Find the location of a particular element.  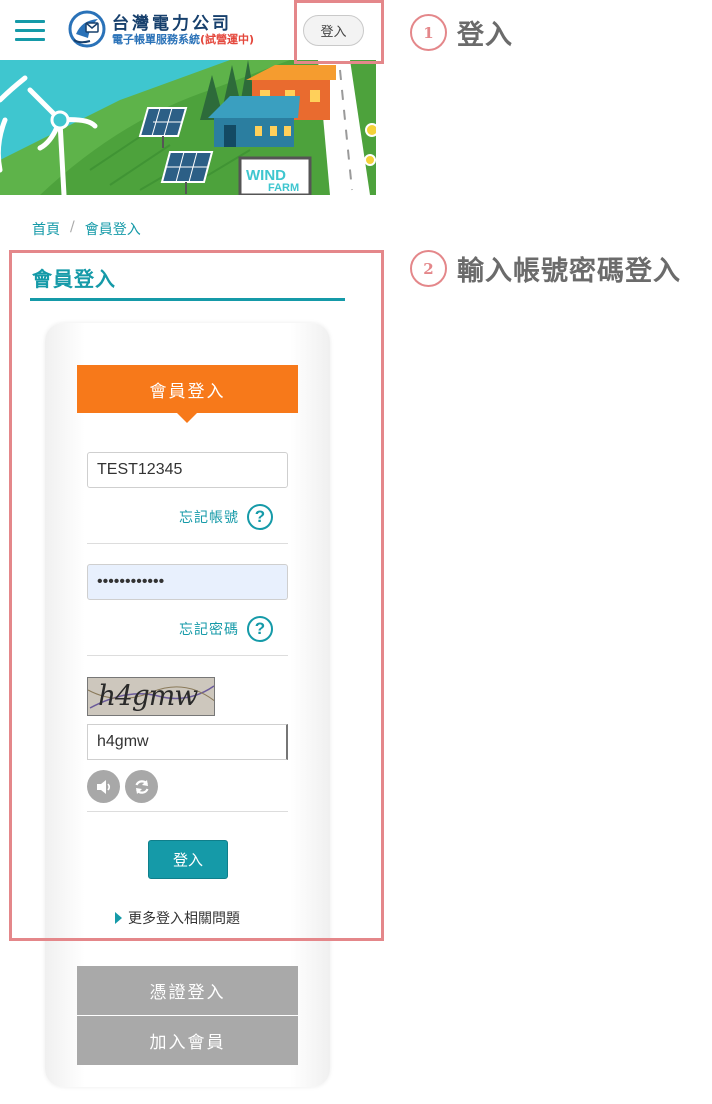

taipower-logo-icon is located at coordinates (87, 29).